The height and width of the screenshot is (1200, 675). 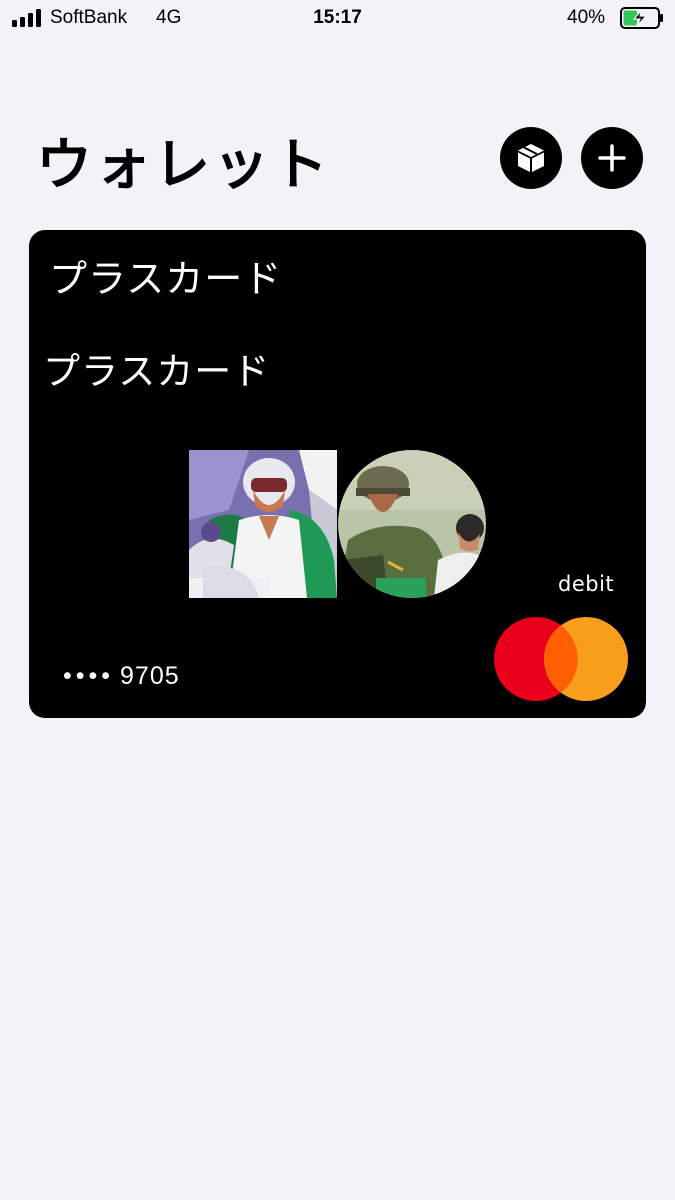 I want to click on card-art-rider-square, so click(x=263, y=524).